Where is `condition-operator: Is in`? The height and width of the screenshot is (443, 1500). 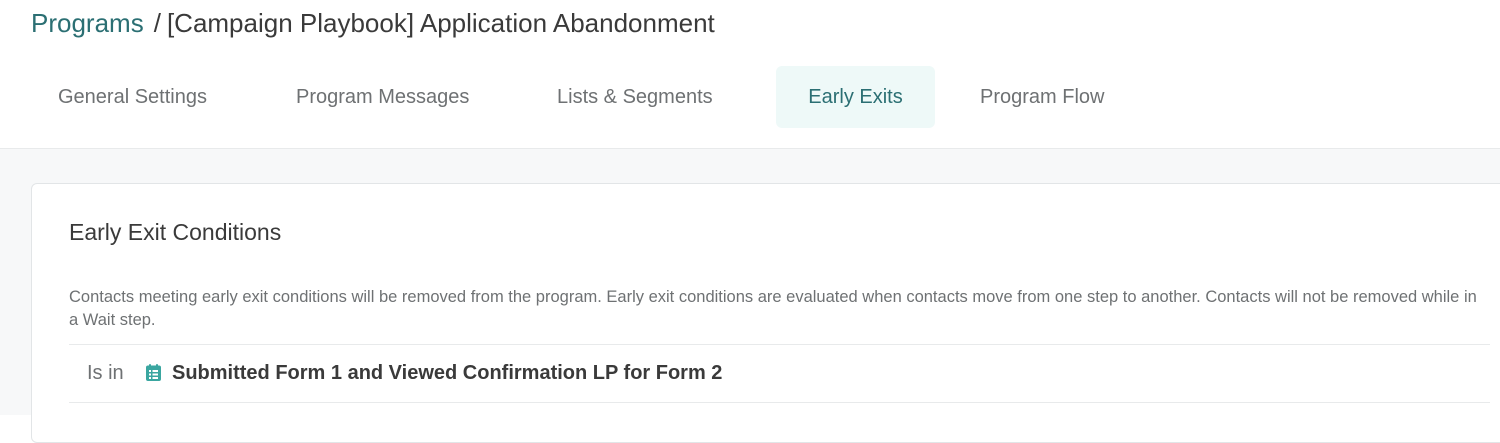
condition-operator: Is in is located at coordinates (105, 373).